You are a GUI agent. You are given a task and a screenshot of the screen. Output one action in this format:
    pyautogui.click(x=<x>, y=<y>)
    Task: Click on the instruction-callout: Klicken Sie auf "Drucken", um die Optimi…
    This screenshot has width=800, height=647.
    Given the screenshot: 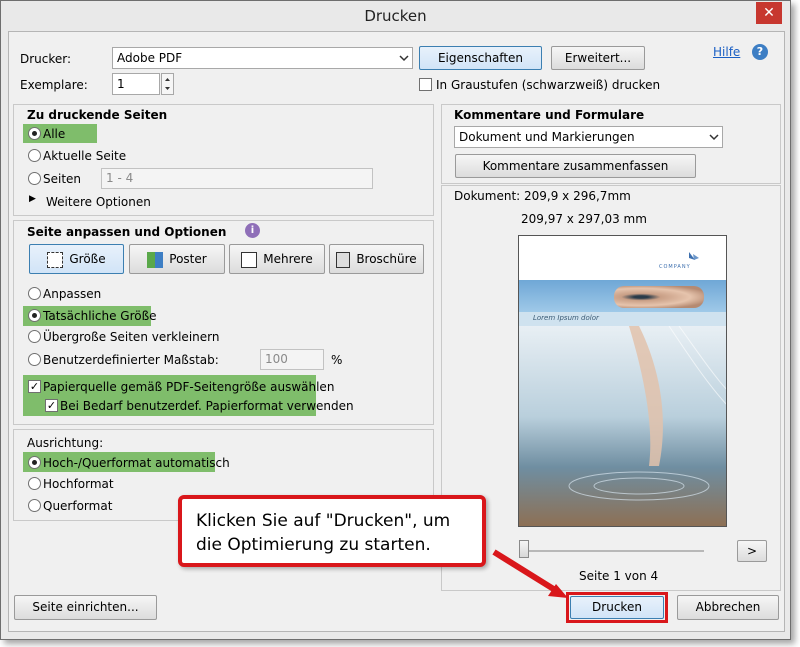 What is the action you would take?
    pyautogui.click(x=332, y=531)
    